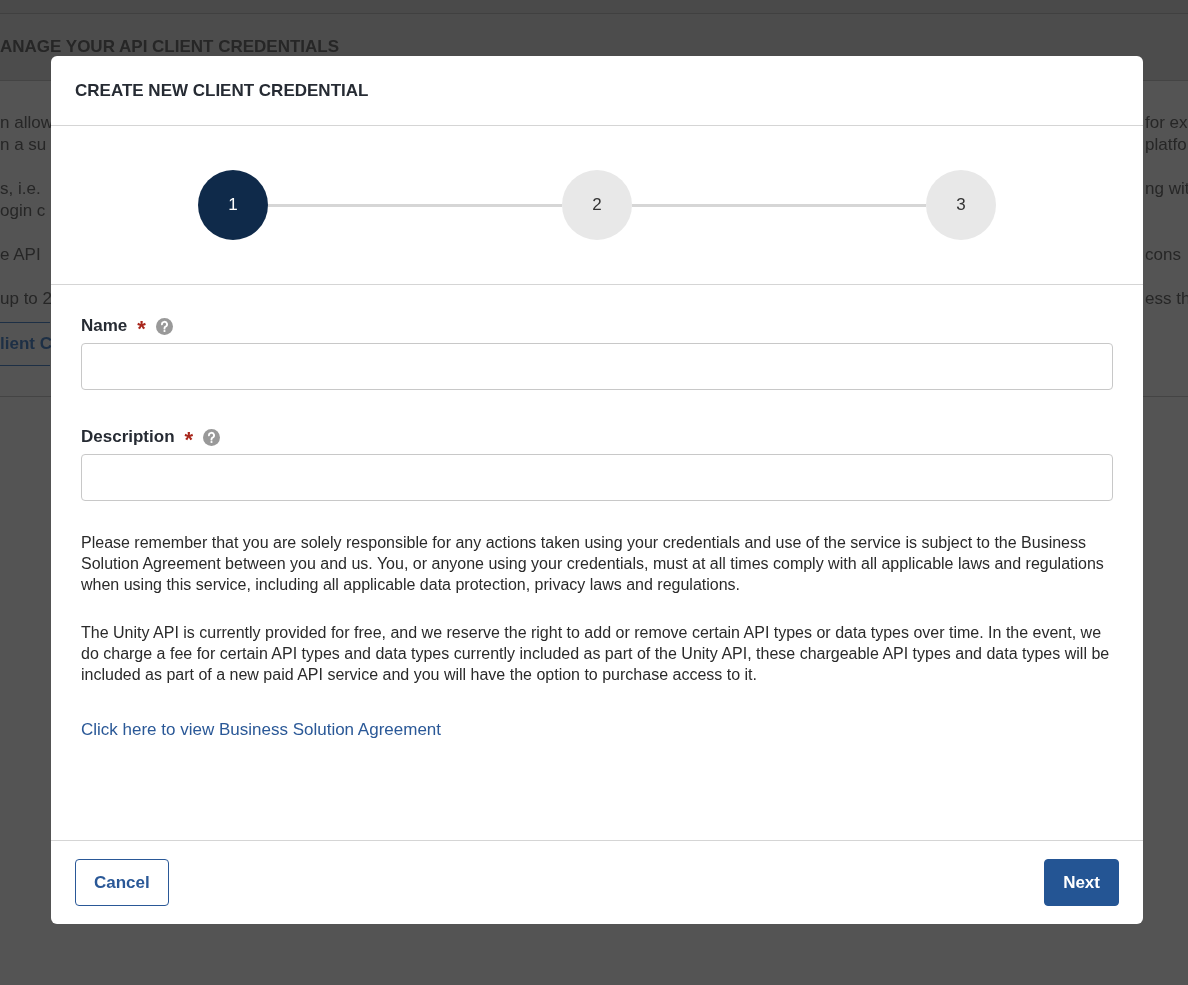  Describe the element at coordinates (261, 730) in the screenshot. I see `agreement-link: Click here to view Business Solution Agreement` at that location.